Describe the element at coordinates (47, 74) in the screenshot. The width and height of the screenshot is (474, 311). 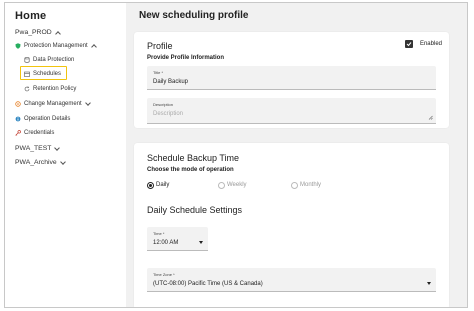
I see `sidebar-item-label: Schedules` at that location.